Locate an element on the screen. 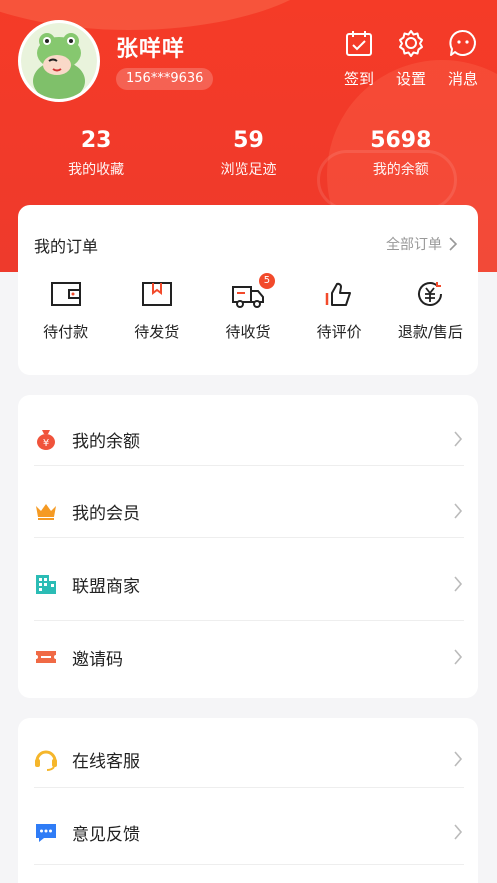 This screenshot has width=497, height=883. user-phone: 156***9636 is located at coordinates (165, 79).